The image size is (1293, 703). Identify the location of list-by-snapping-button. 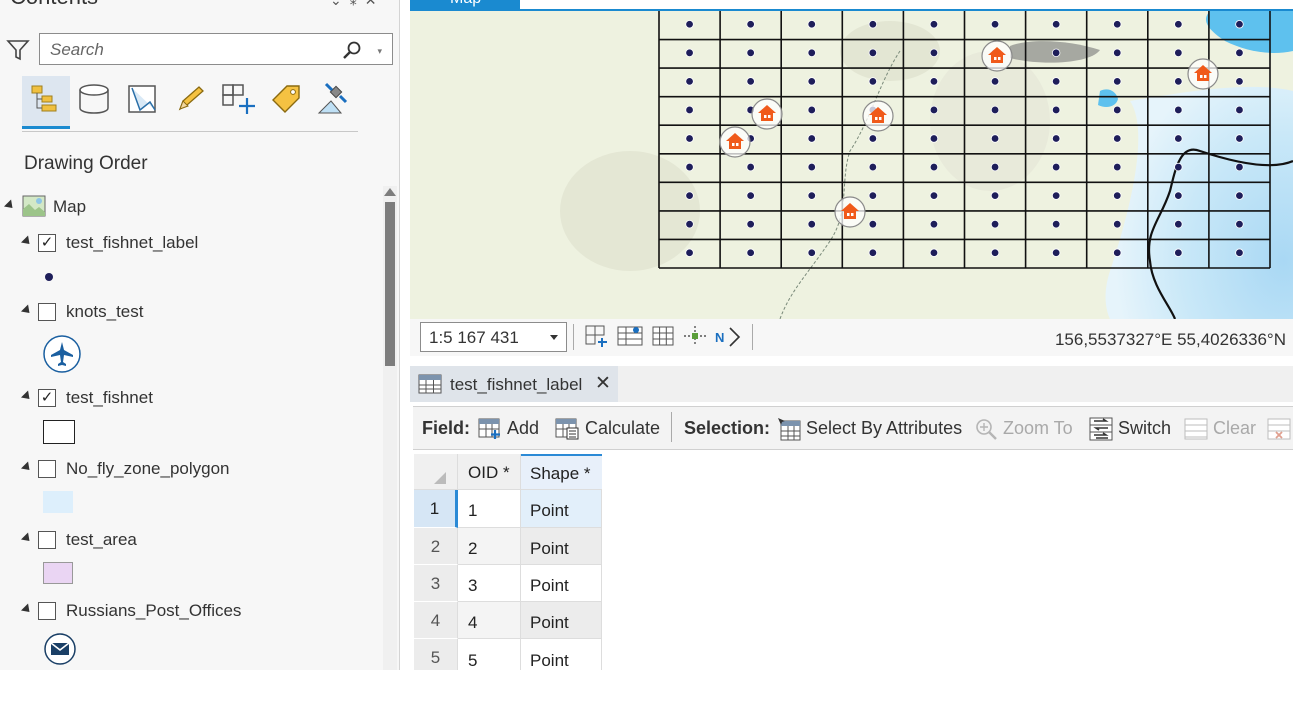
(238, 101).